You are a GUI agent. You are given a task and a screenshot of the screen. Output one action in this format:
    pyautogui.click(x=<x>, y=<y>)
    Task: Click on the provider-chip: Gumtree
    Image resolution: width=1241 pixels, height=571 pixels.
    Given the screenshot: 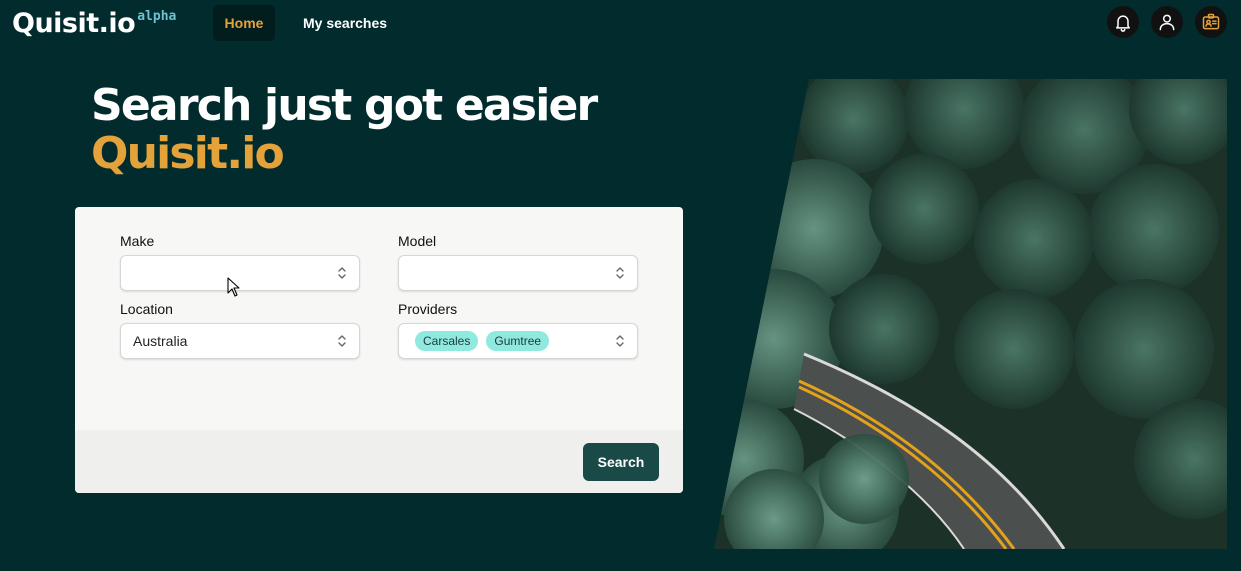 What is the action you would take?
    pyautogui.click(x=518, y=341)
    